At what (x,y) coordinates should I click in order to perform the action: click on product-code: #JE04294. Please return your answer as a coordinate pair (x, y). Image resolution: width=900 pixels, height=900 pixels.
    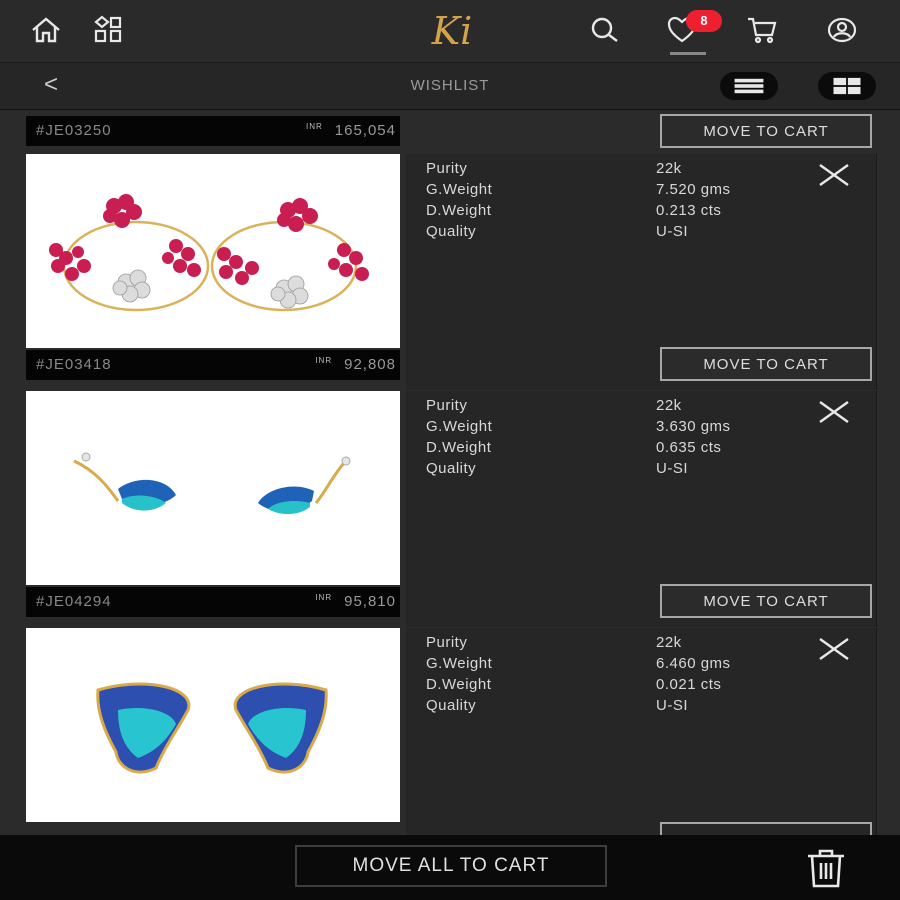
    Looking at the image, I should click on (74, 601).